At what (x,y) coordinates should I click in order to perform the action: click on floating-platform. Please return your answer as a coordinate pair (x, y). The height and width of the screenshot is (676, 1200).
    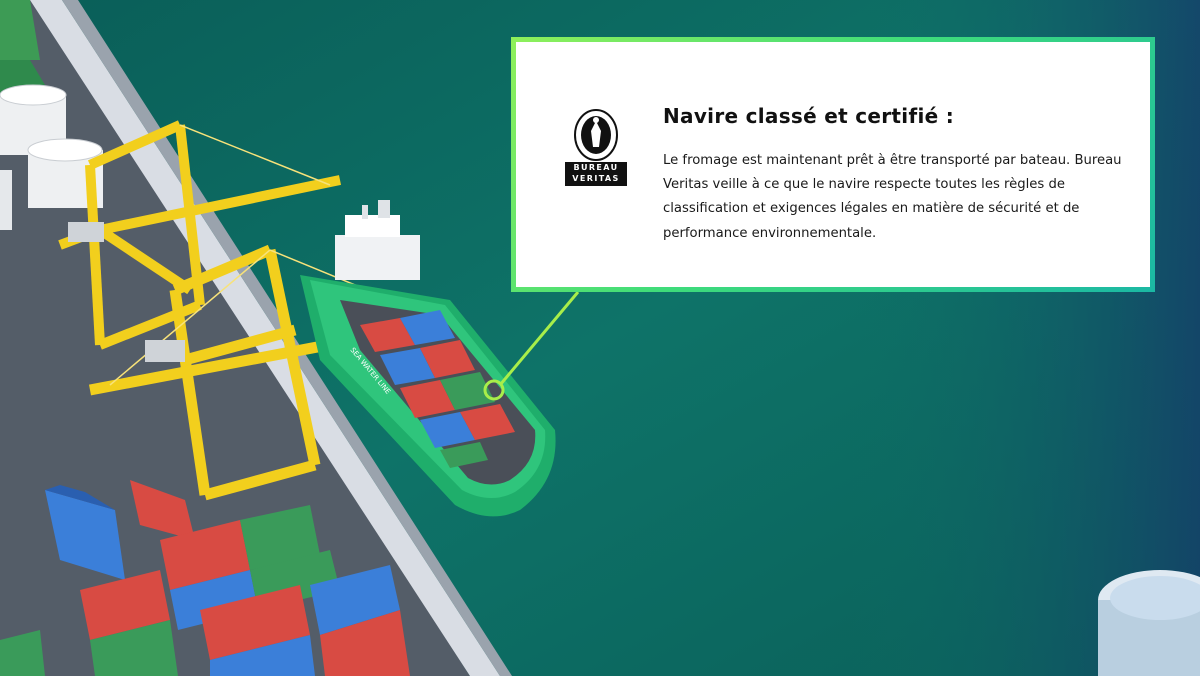
    Looking at the image, I should click on (1149, 623).